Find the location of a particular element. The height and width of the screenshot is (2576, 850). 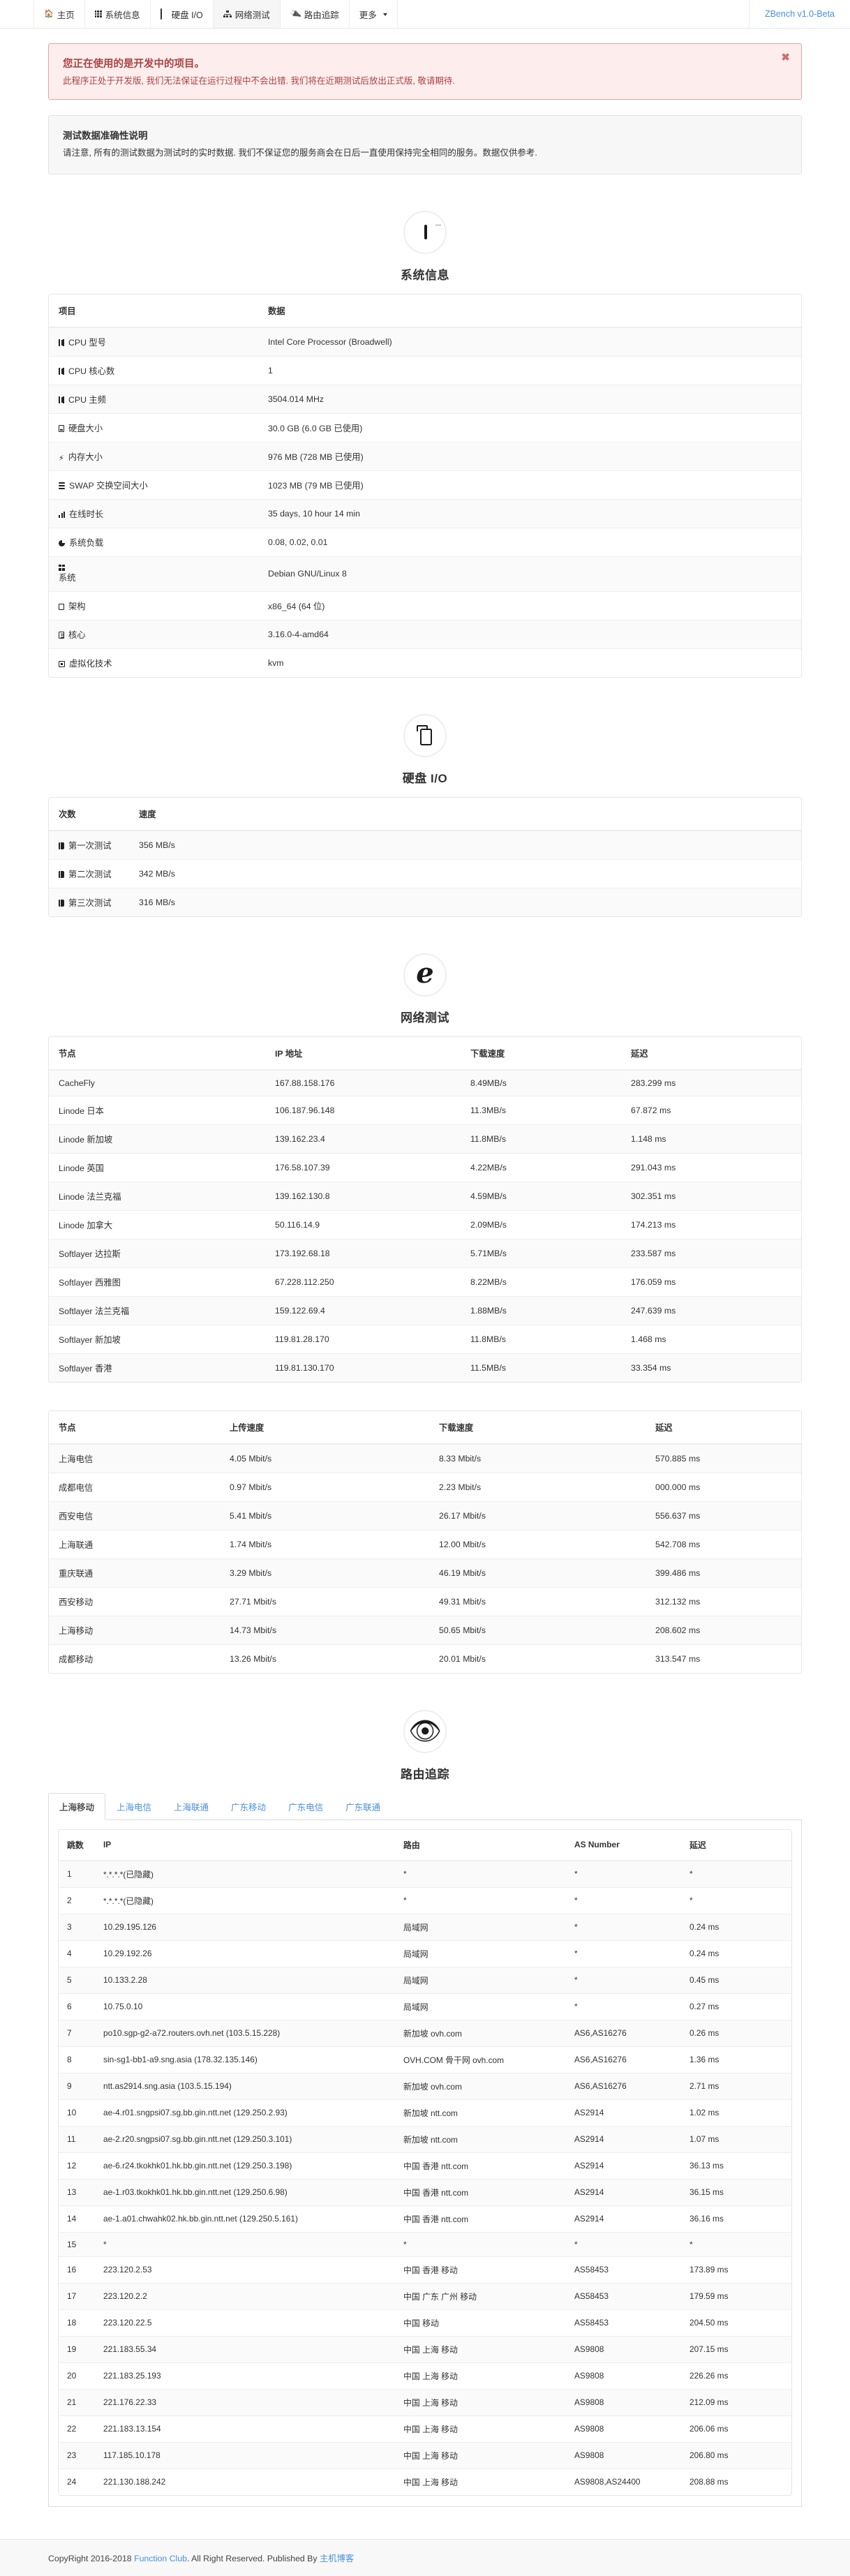

table-cell: 50.116.14.9 is located at coordinates (363, 1224).